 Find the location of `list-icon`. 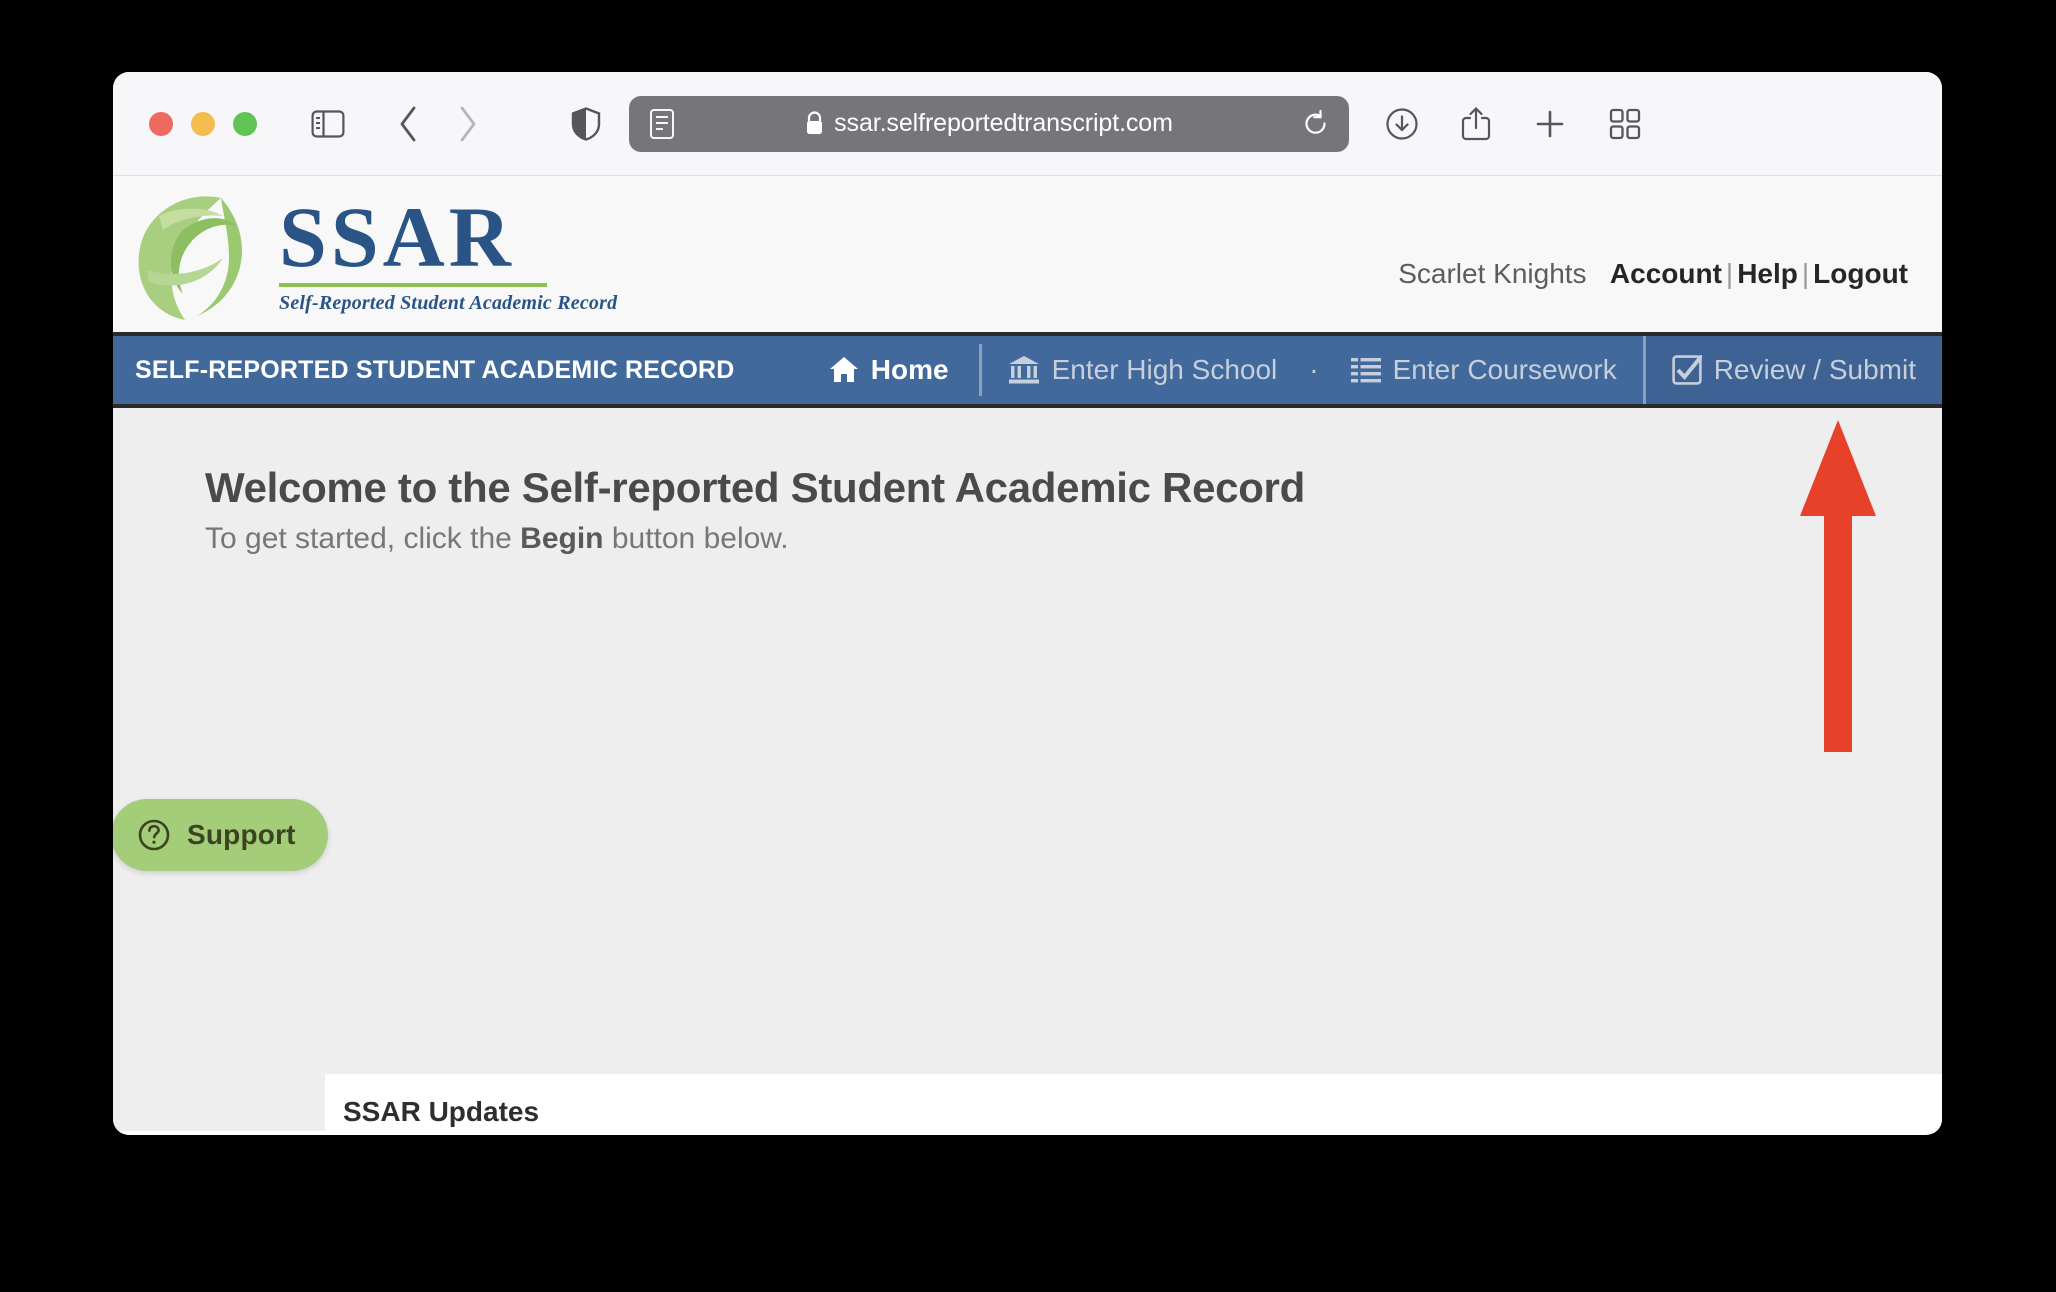

list-icon is located at coordinates (1365, 370).